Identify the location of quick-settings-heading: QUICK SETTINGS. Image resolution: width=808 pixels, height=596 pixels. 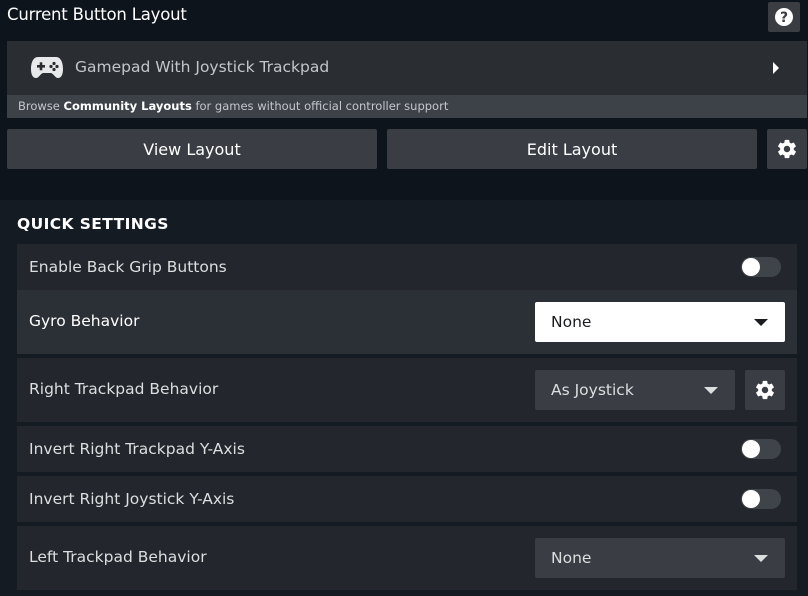
(93, 224).